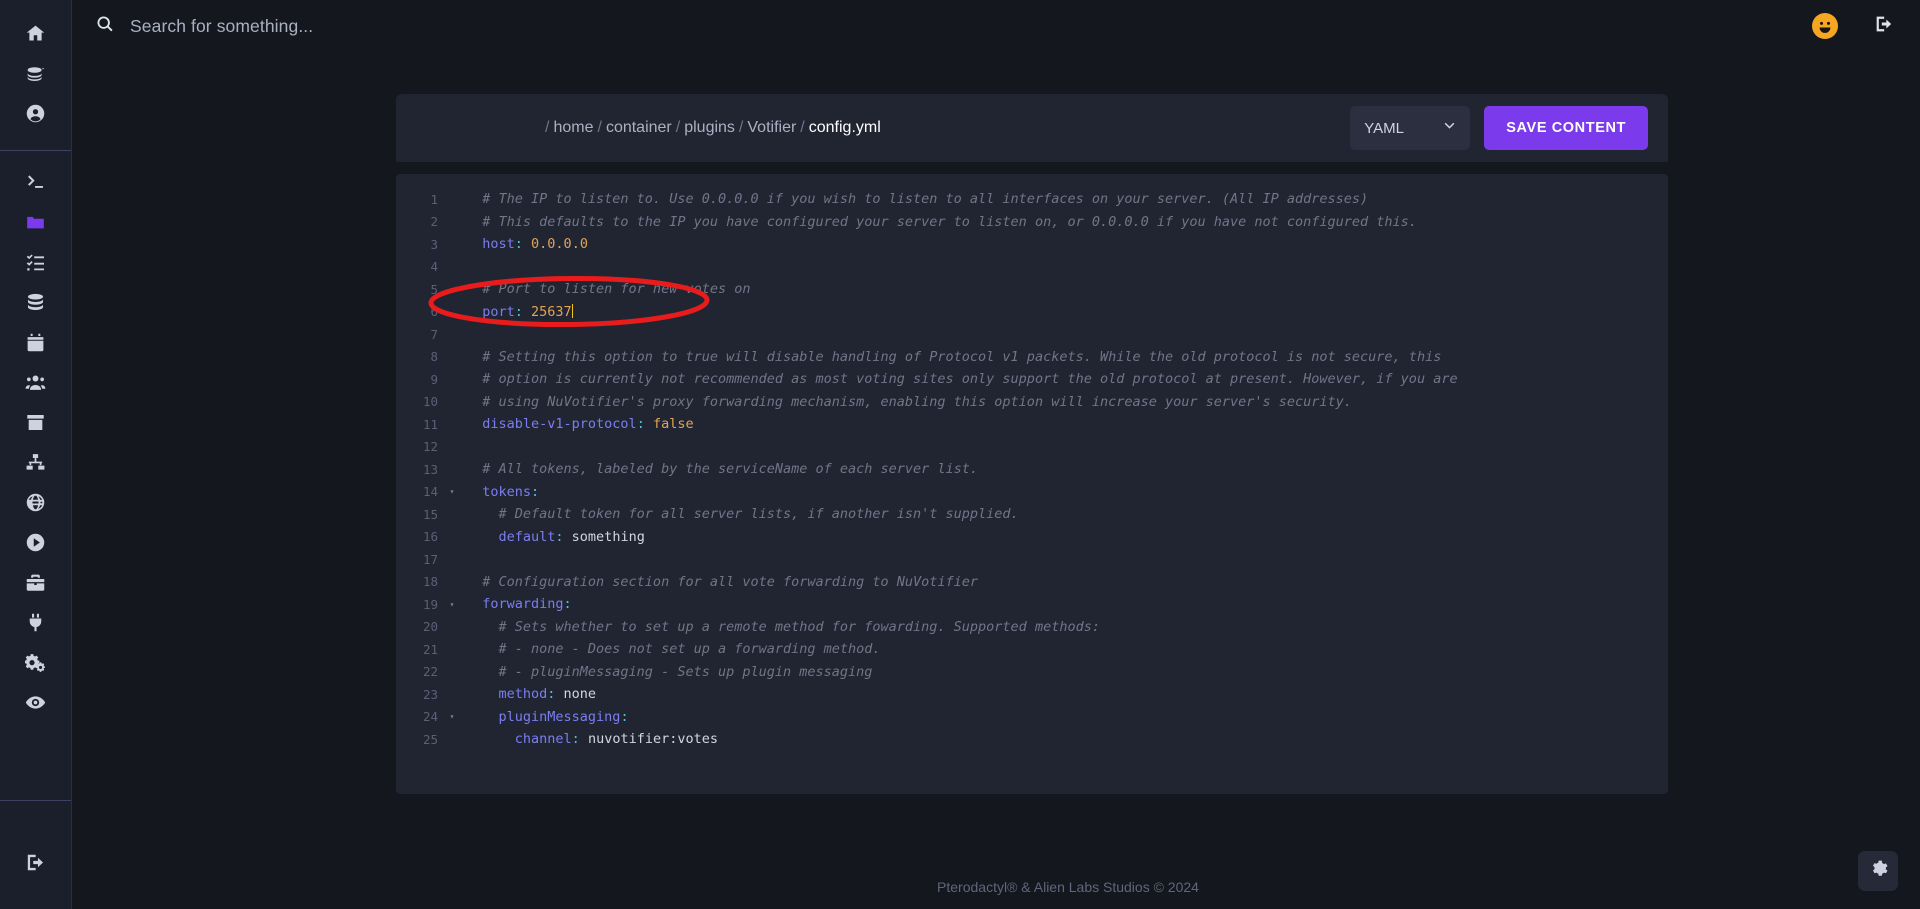 This screenshot has width=1920, height=909. Describe the element at coordinates (1032, 289) in the screenshot. I see `code-line: 5 # Port to listen for new votes on` at that location.